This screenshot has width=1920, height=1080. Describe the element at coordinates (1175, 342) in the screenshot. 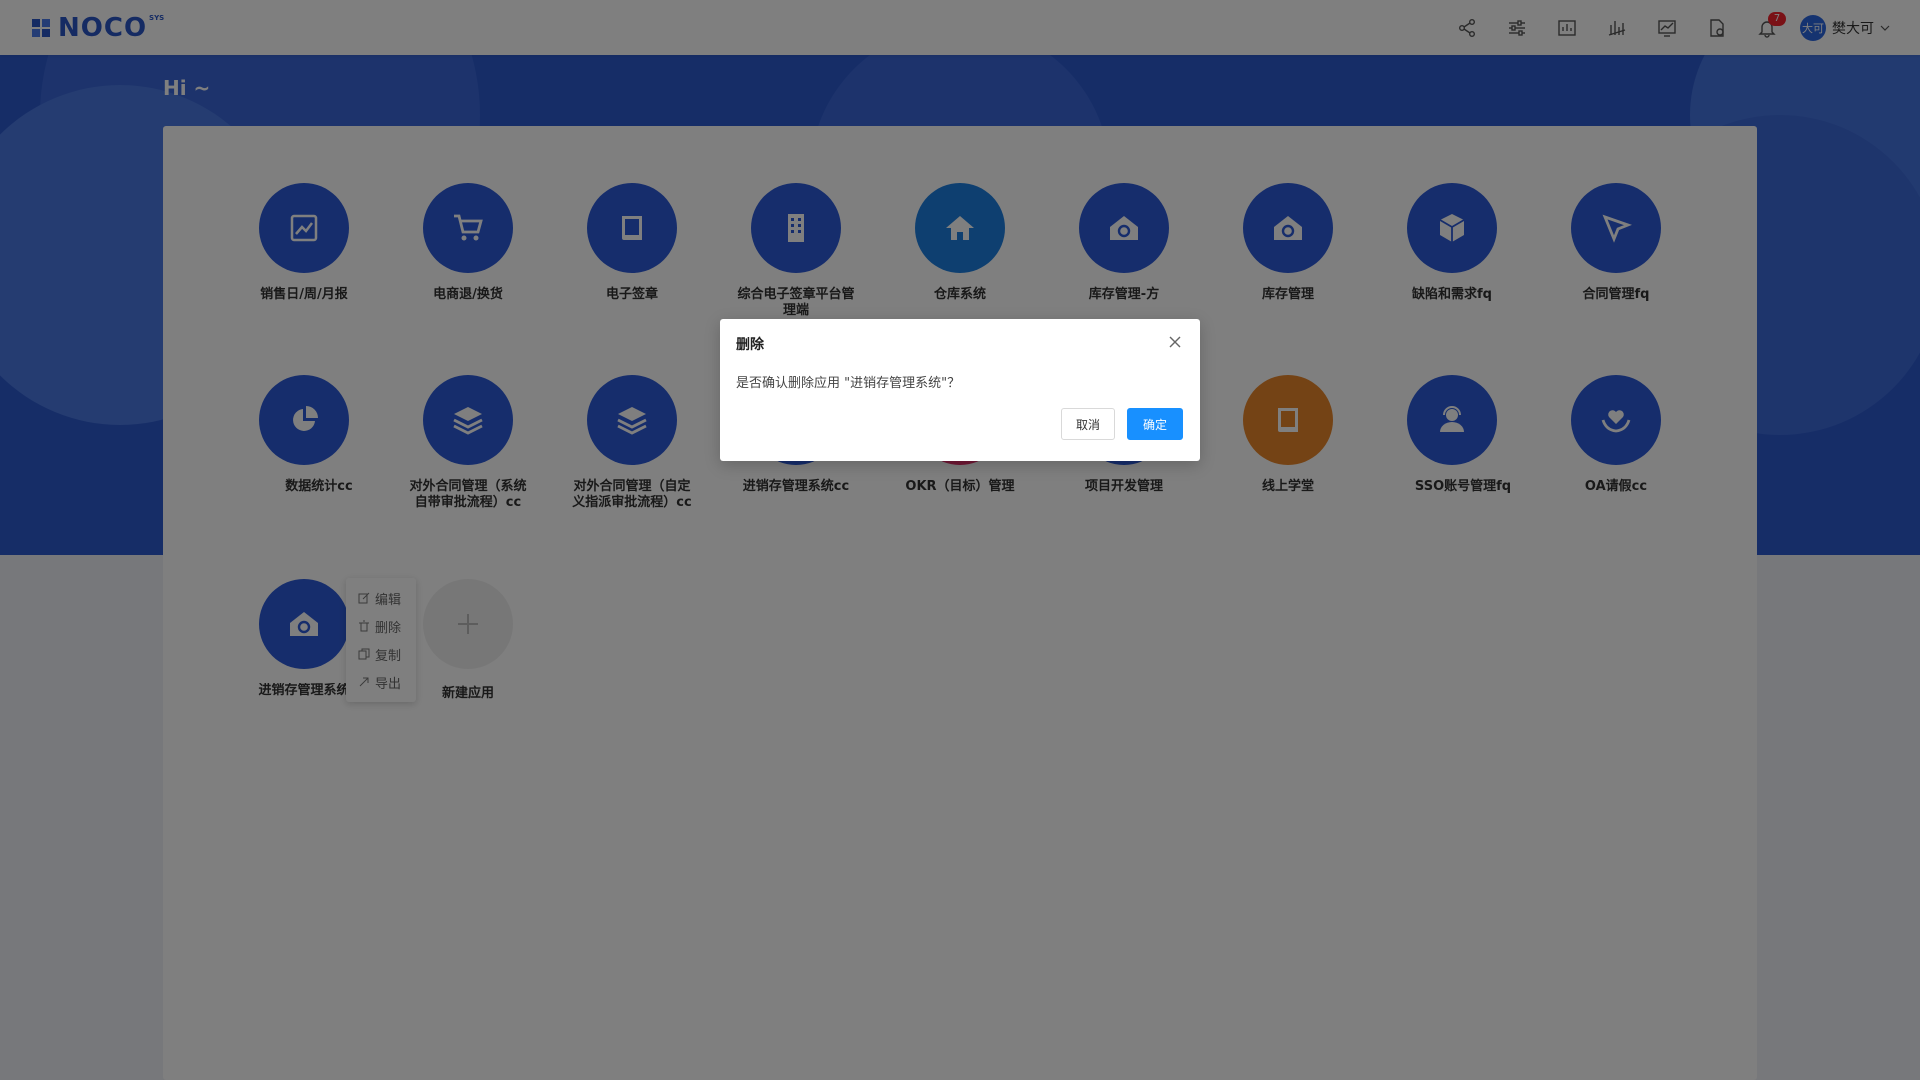

I see `close-icon` at that location.